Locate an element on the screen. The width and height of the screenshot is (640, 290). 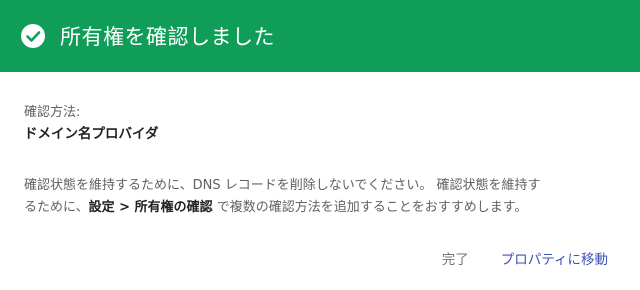
go-to-property-button: プロパティに移動 is located at coordinates (554, 258).